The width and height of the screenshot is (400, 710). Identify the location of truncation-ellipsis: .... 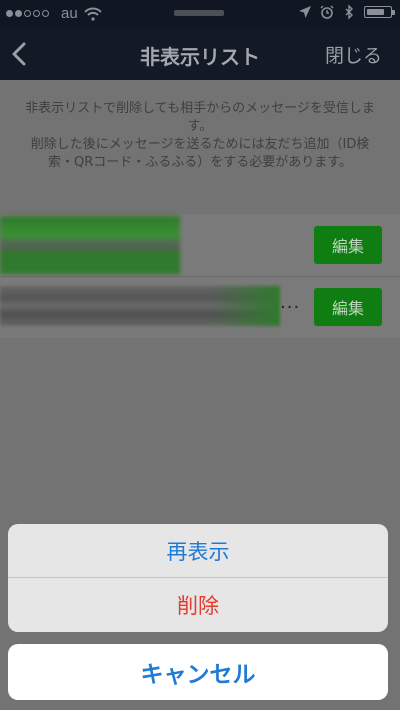
(290, 302).